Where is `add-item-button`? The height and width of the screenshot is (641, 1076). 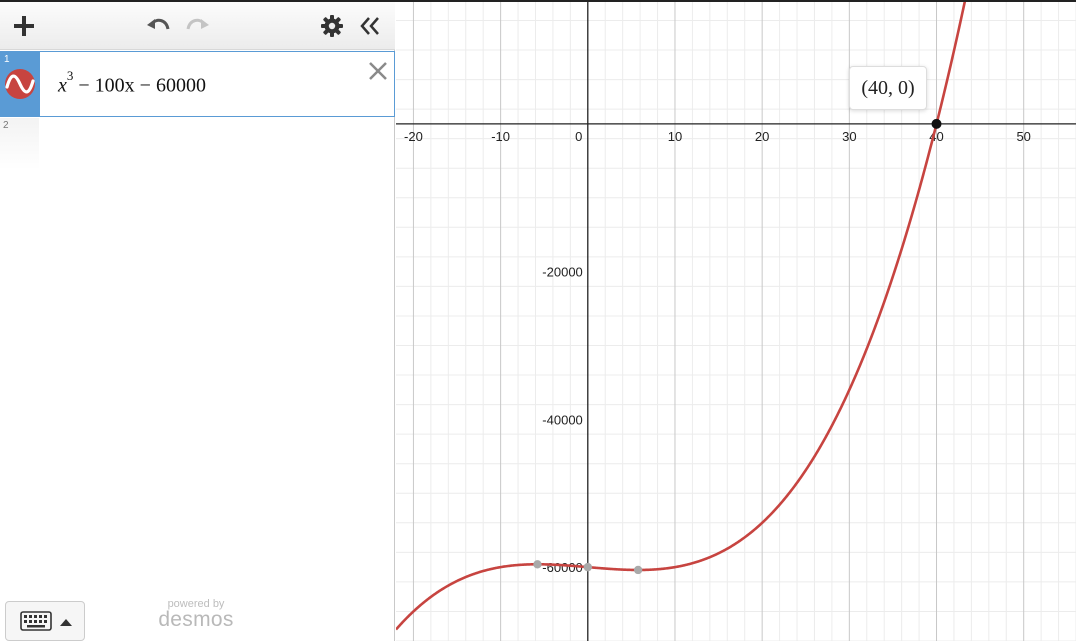 add-item-button is located at coordinates (24, 26).